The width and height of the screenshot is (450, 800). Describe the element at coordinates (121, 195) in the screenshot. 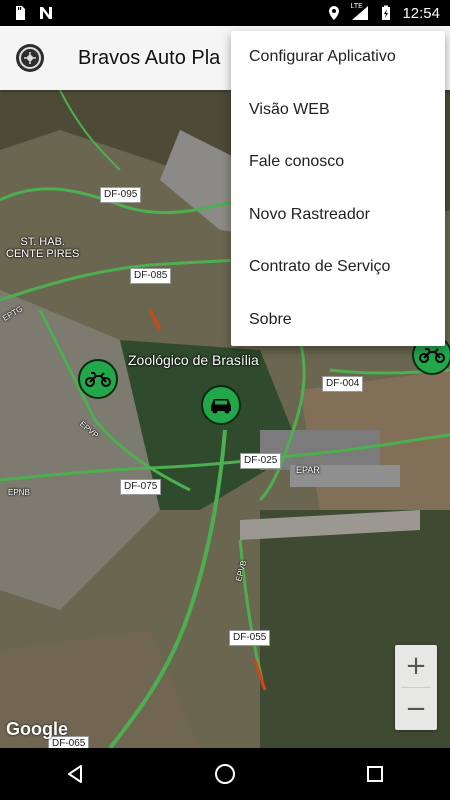

I see `road-label-df095: DF-095` at that location.